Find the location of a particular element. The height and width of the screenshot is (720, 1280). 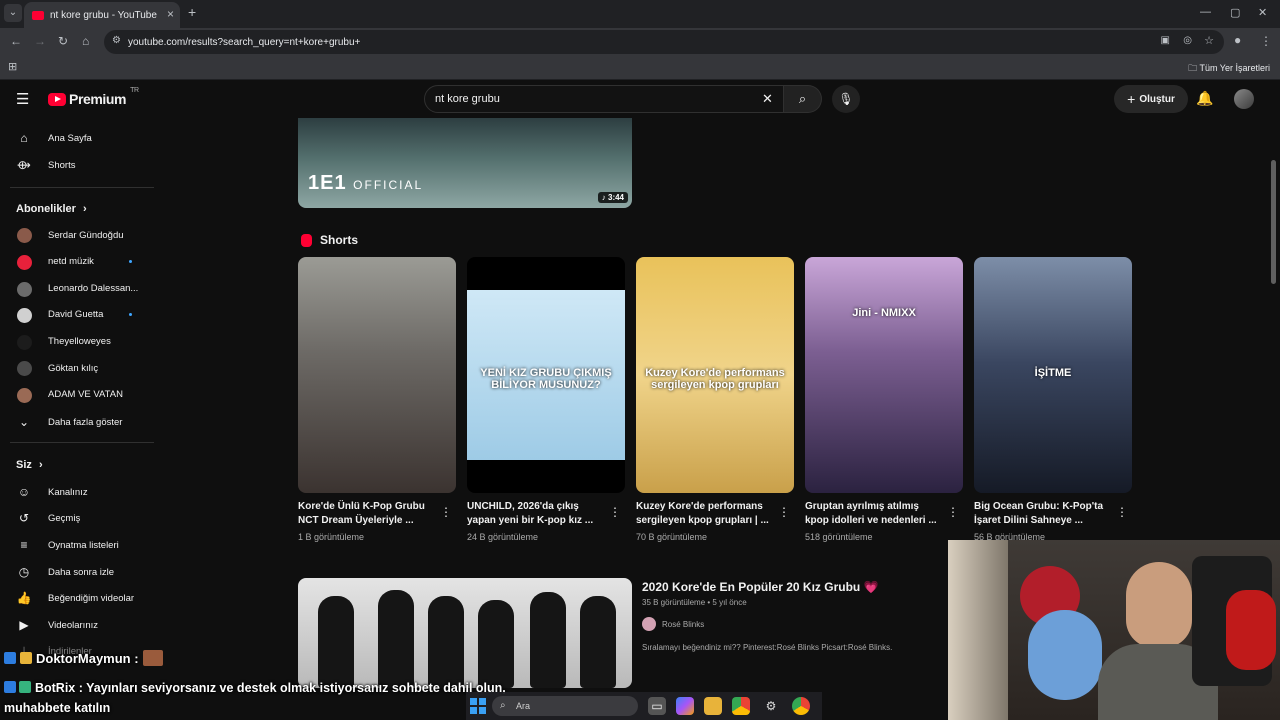

short-caption: YENİ KIZ GRUBU ÇIKMIŞ BİLİYOR MUSUNUZ? is located at coordinates (546, 379).